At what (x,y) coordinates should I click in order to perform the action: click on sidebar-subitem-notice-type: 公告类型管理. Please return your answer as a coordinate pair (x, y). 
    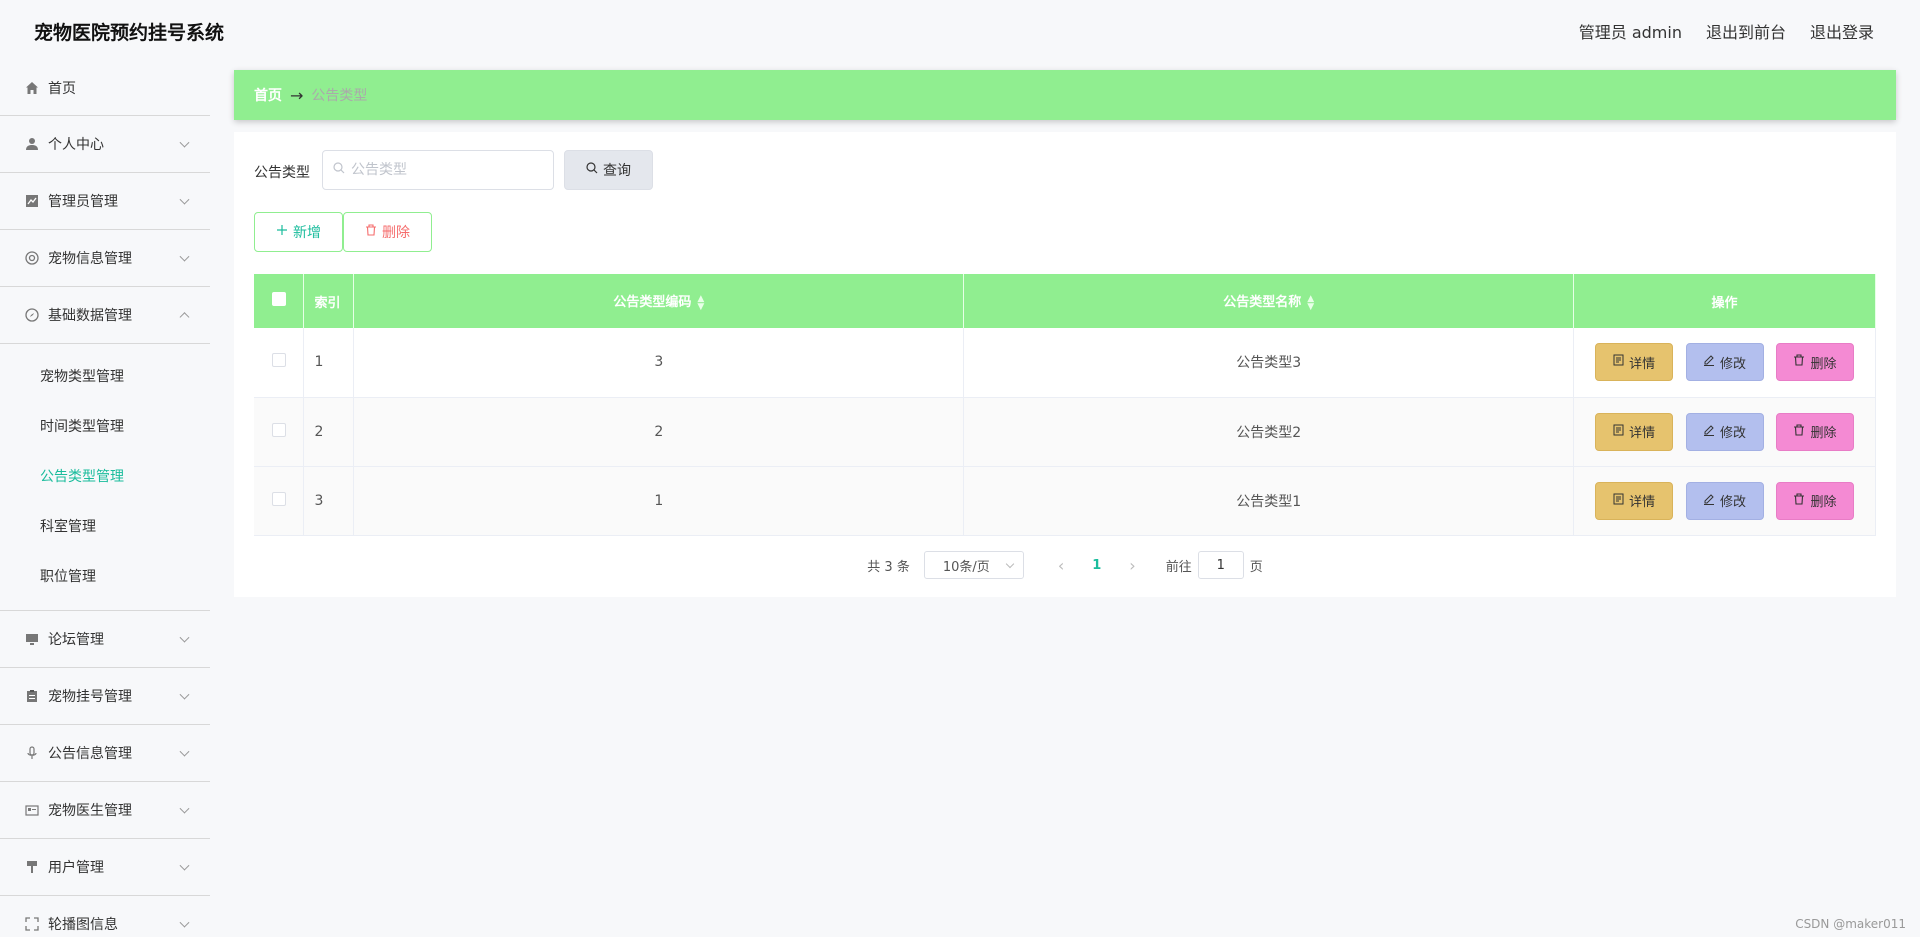
    Looking at the image, I should click on (105, 477).